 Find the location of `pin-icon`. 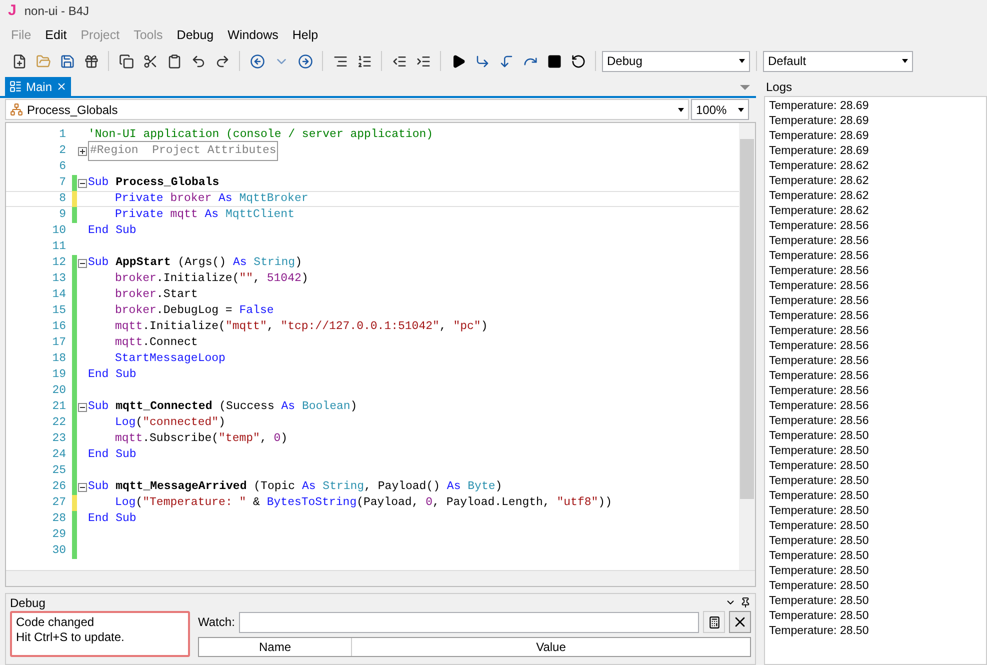

pin-icon is located at coordinates (745, 602).